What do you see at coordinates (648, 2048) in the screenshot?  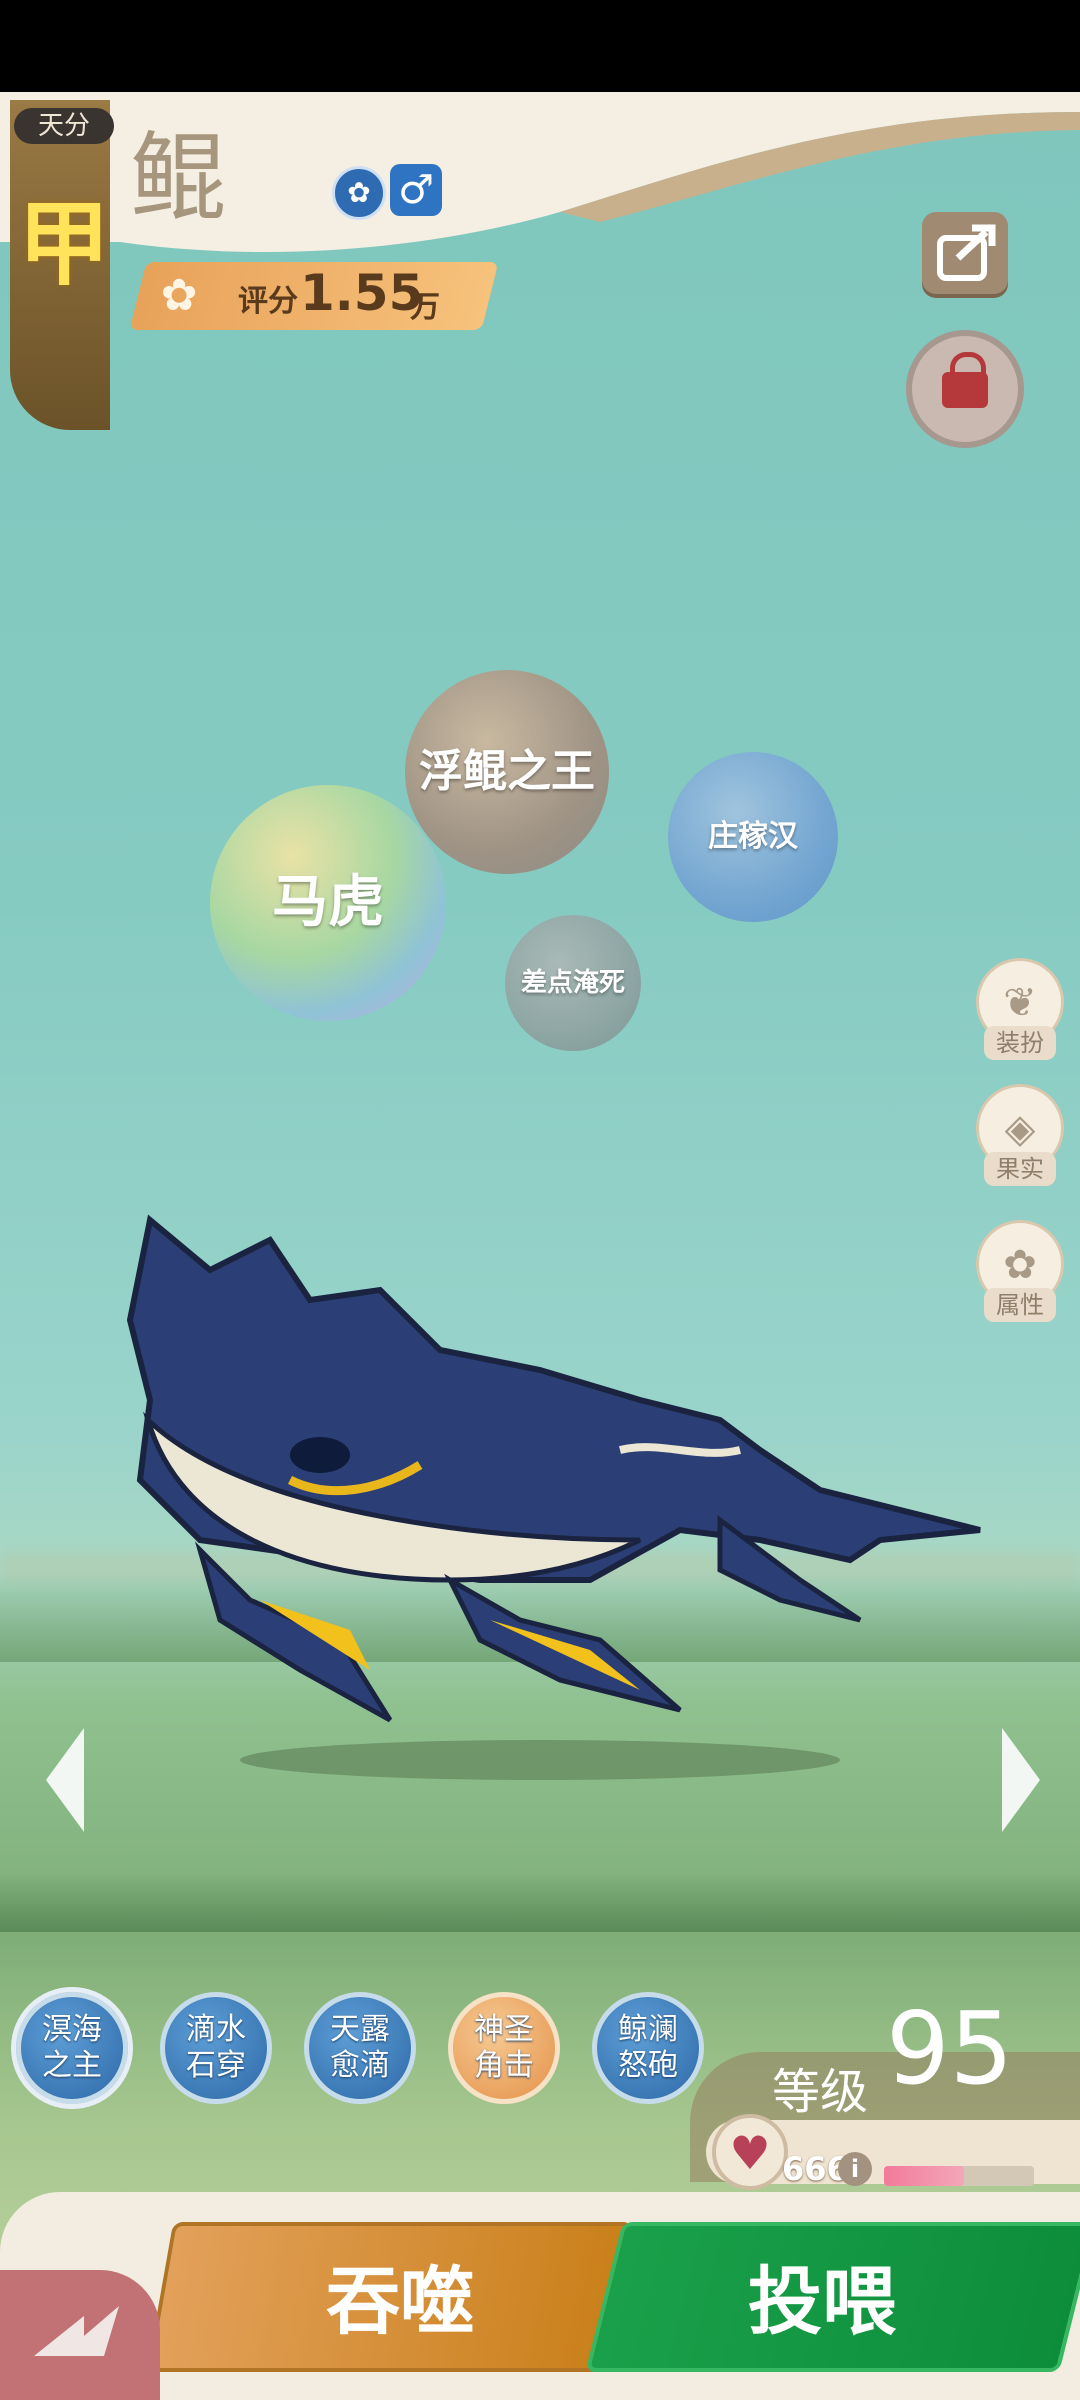 I see `skill-slot: 鲸澜怒砲` at bounding box center [648, 2048].